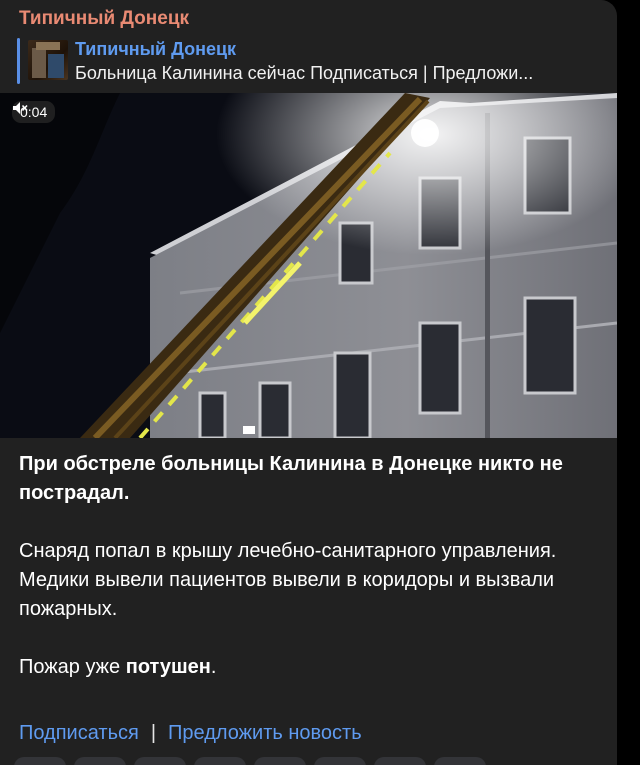 This screenshot has height=765, width=640. I want to click on reply-thumbnail, so click(48, 60).